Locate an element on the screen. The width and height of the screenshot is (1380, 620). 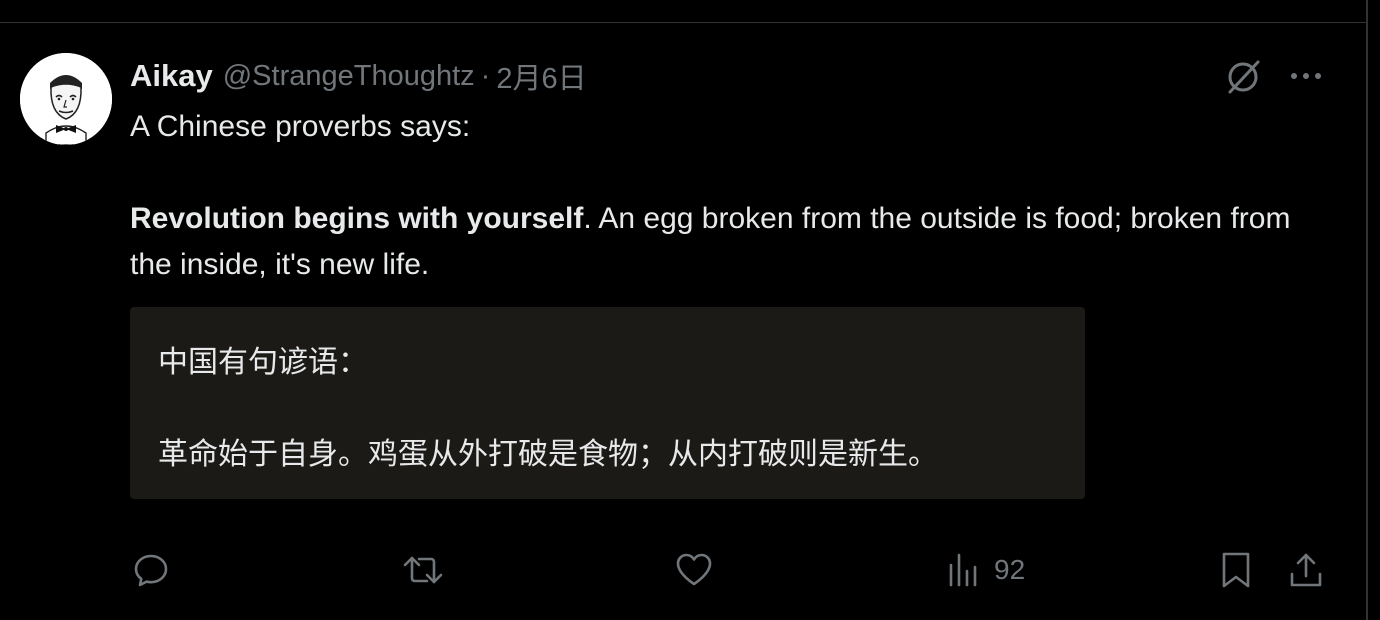
reply-button is located at coordinates (151, 570).